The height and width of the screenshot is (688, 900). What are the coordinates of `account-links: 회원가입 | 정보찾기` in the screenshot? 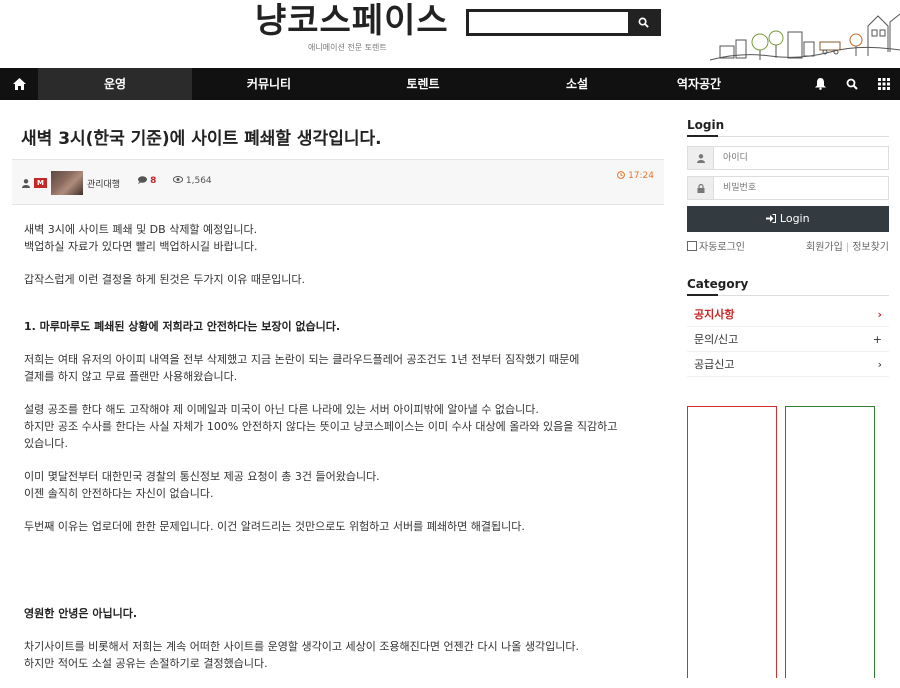 It's located at (847, 245).